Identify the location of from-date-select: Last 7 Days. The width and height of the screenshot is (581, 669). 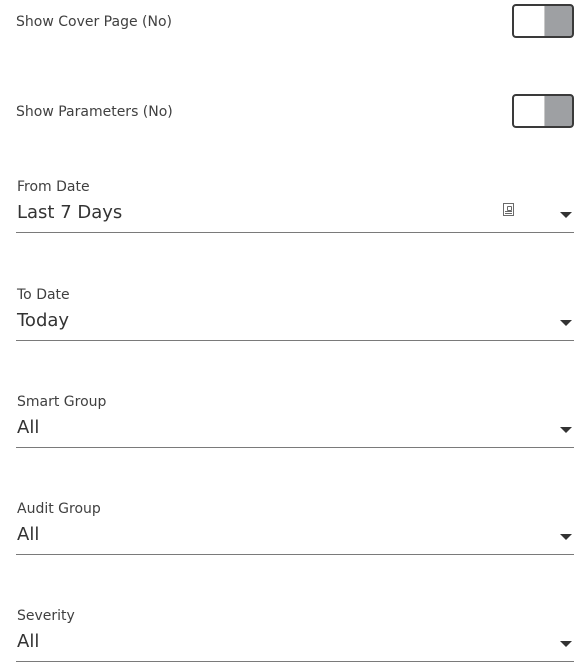
(295, 216).